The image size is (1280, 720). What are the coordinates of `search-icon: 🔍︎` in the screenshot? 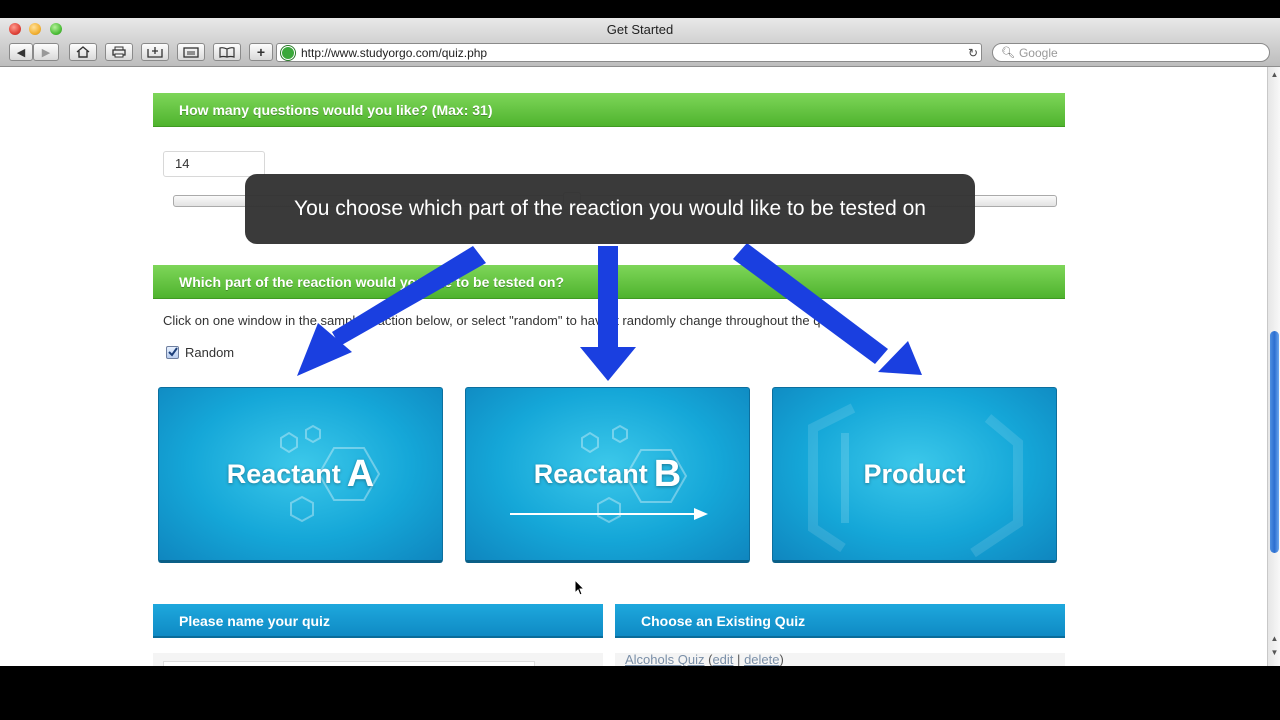 It's located at (1008, 53).